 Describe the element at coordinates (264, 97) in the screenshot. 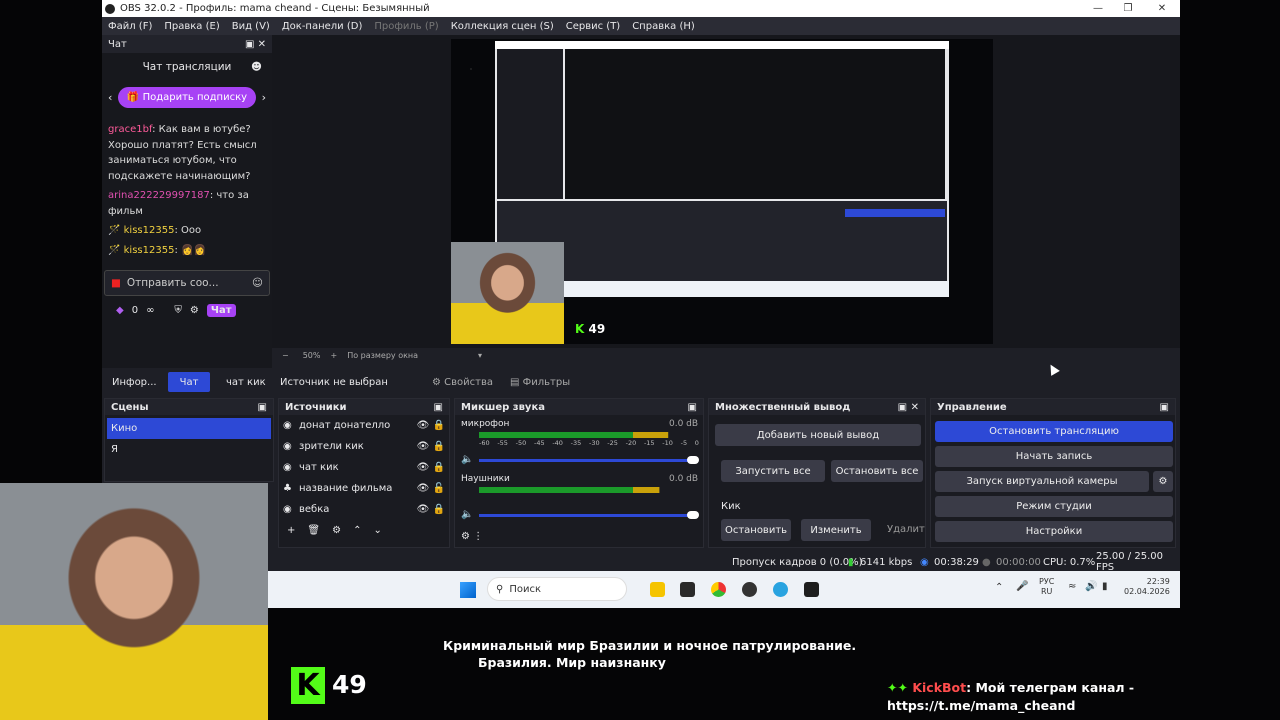

I see `chevron-right-icon: ›` at that location.